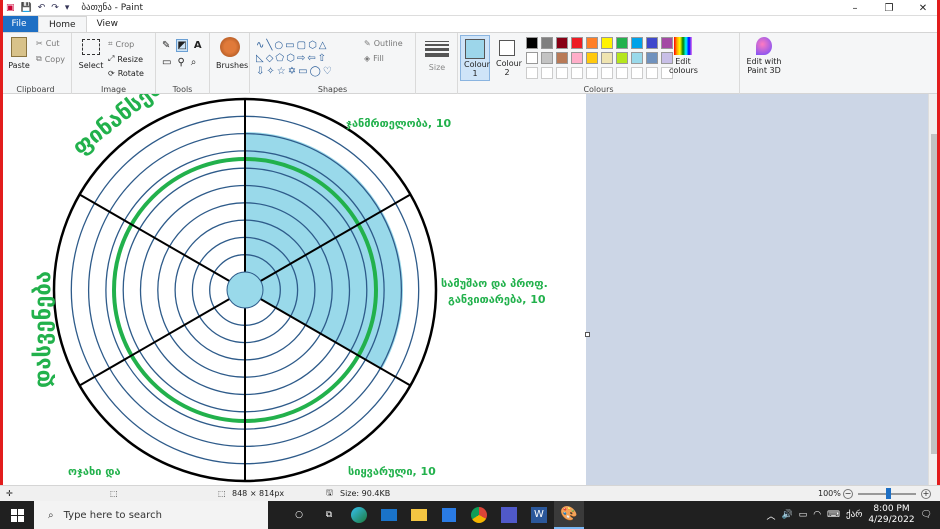  What do you see at coordinates (232, 53) in the screenshot?
I see `brushes-button: Brushes` at bounding box center [232, 53].